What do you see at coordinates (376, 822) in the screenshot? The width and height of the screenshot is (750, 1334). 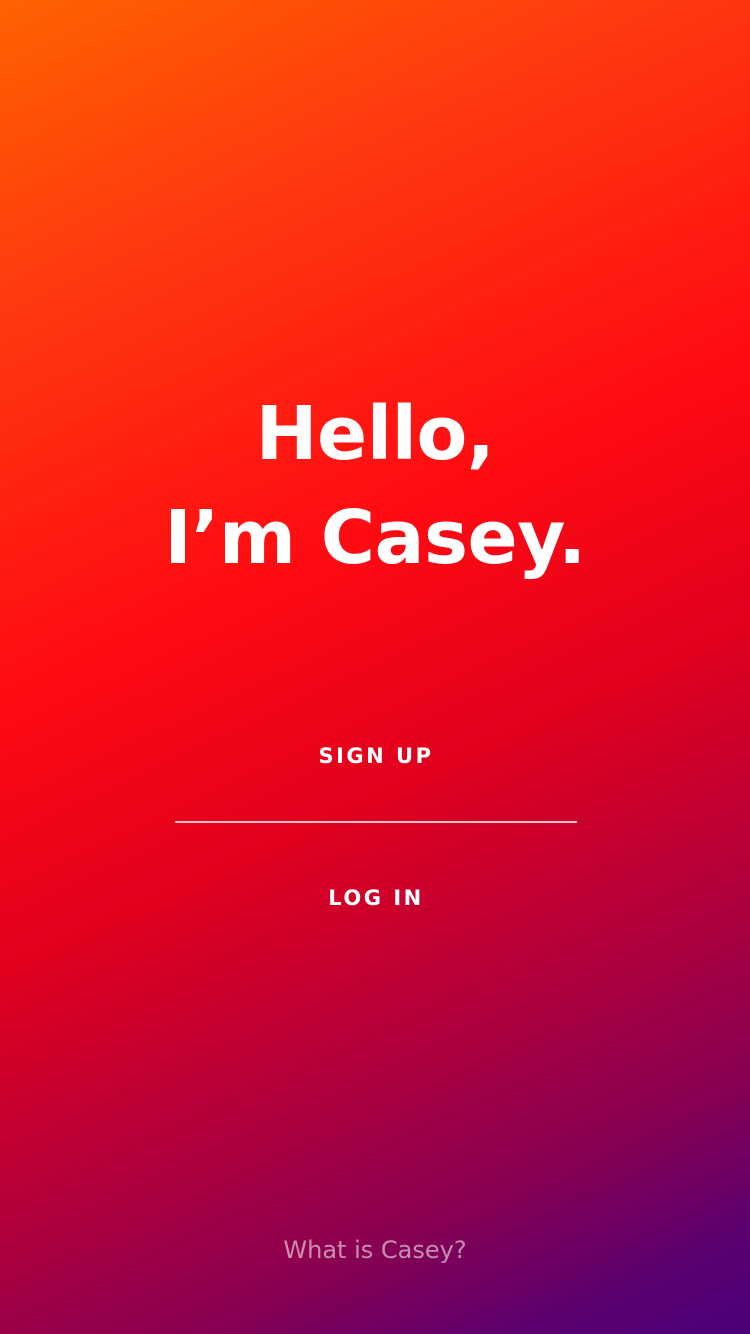 I see `divider` at bounding box center [376, 822].